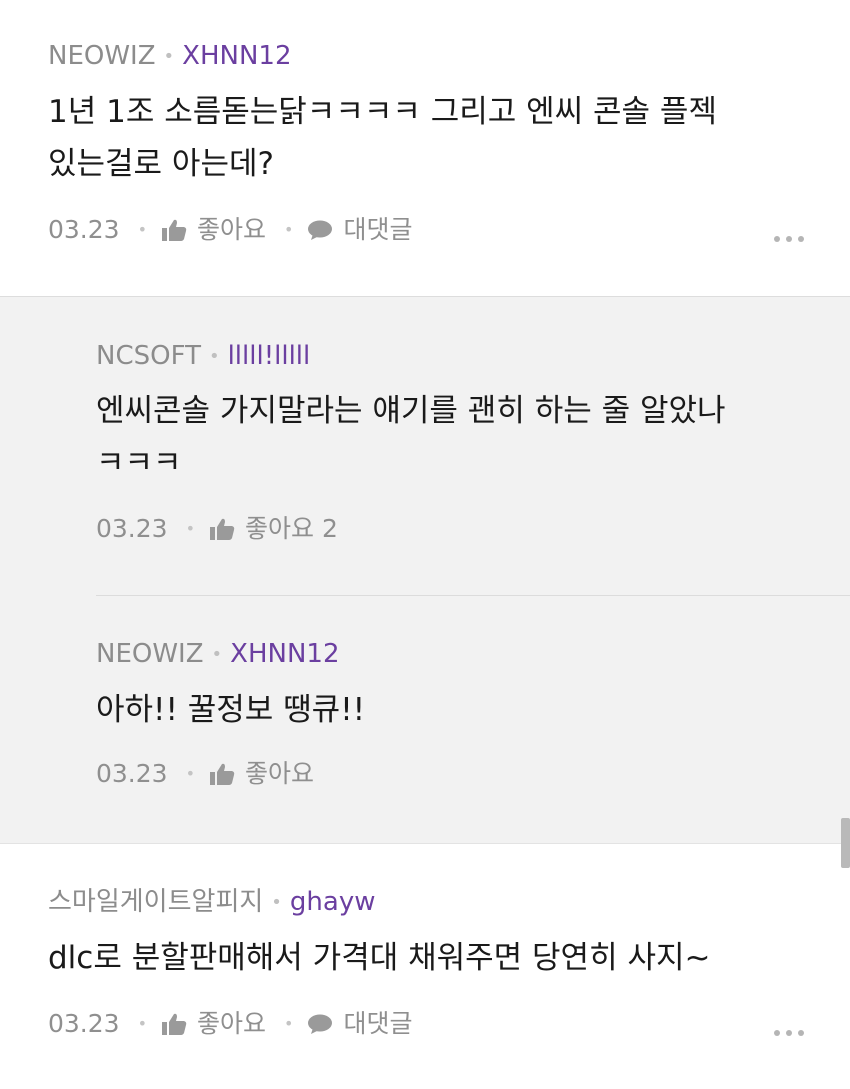 Image resolution: width=850 pixels, height=1089 pixels. What do you see at coordinates (139, 463) in the screenshot?
I see `reply-text-line: ㅋㅋㅋ` at bounding box center [139, 463].